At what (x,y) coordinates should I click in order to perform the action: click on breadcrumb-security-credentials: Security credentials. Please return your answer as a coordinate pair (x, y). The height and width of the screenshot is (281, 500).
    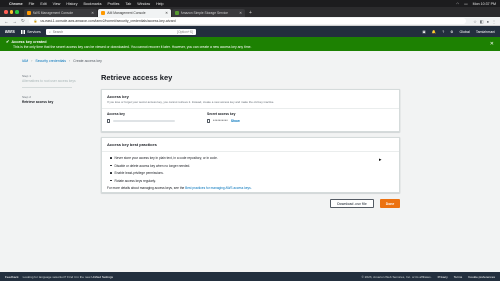
    Looking at the image, I should click on (50, 61).